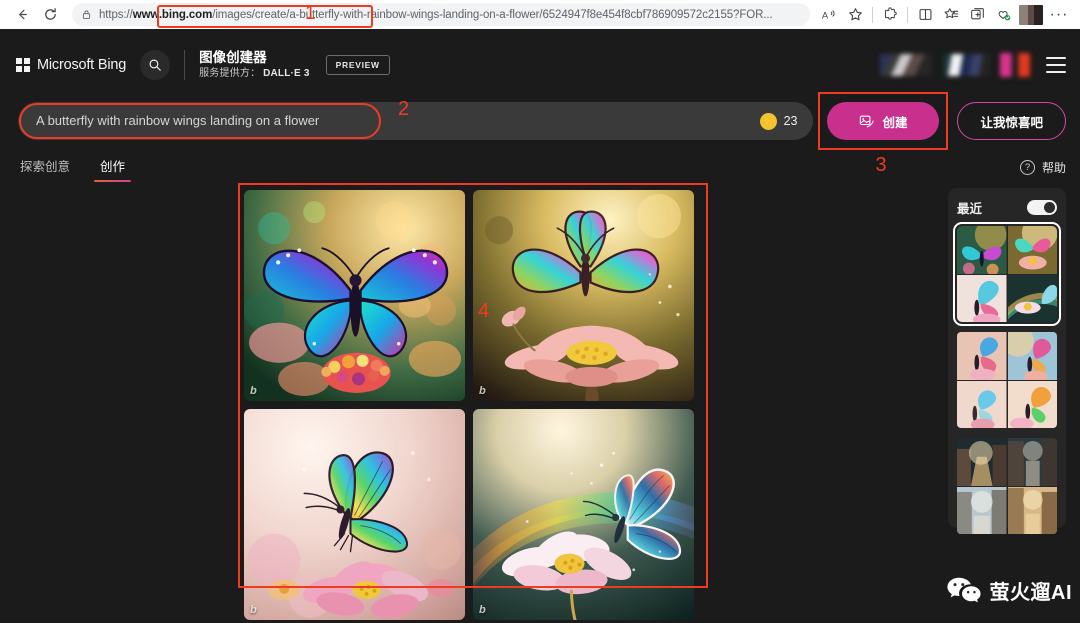 This screenshot has width=1080, height=623. I want to click on result-image-1: b, so click(354, 295).